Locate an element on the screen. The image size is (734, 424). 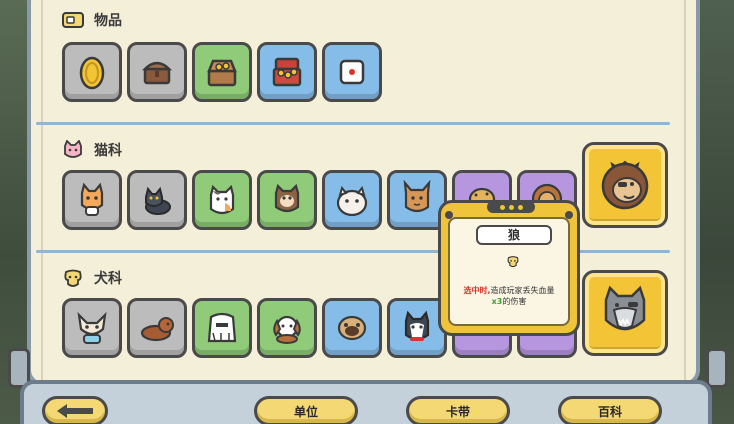
chihuahua-icon is located at coordinates (92, 327).